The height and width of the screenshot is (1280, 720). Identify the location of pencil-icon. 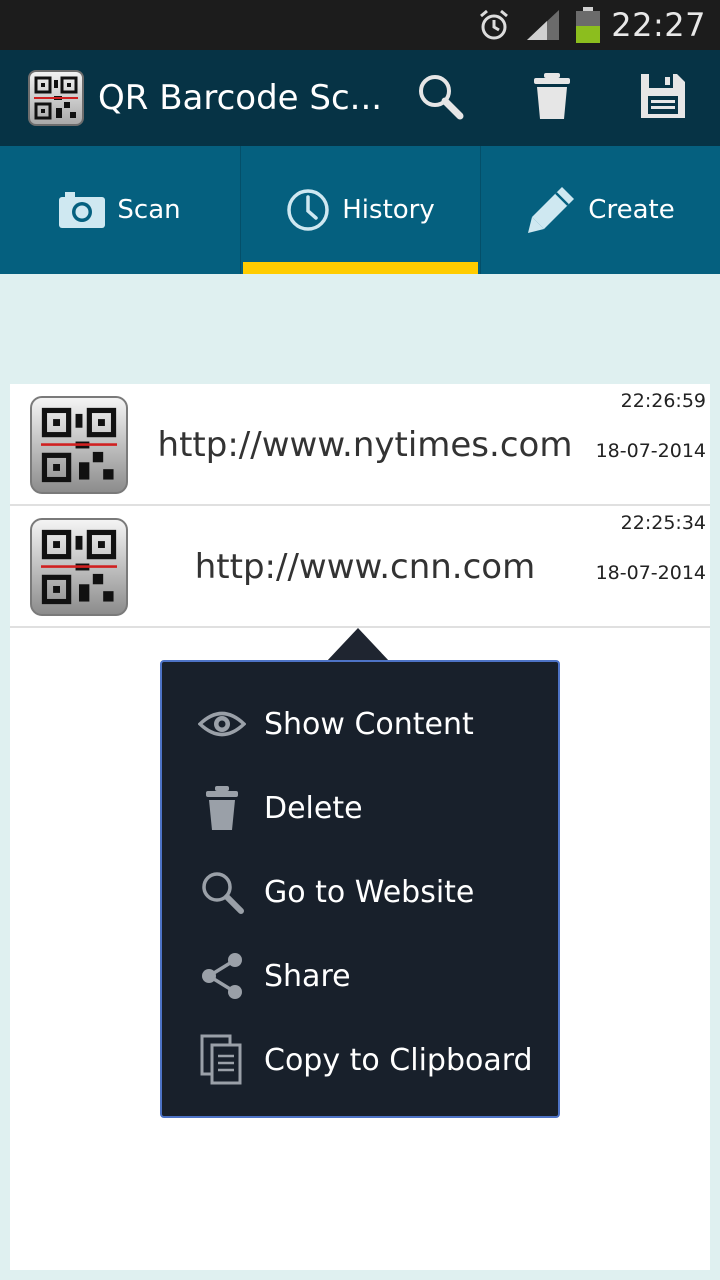
(551, 210).